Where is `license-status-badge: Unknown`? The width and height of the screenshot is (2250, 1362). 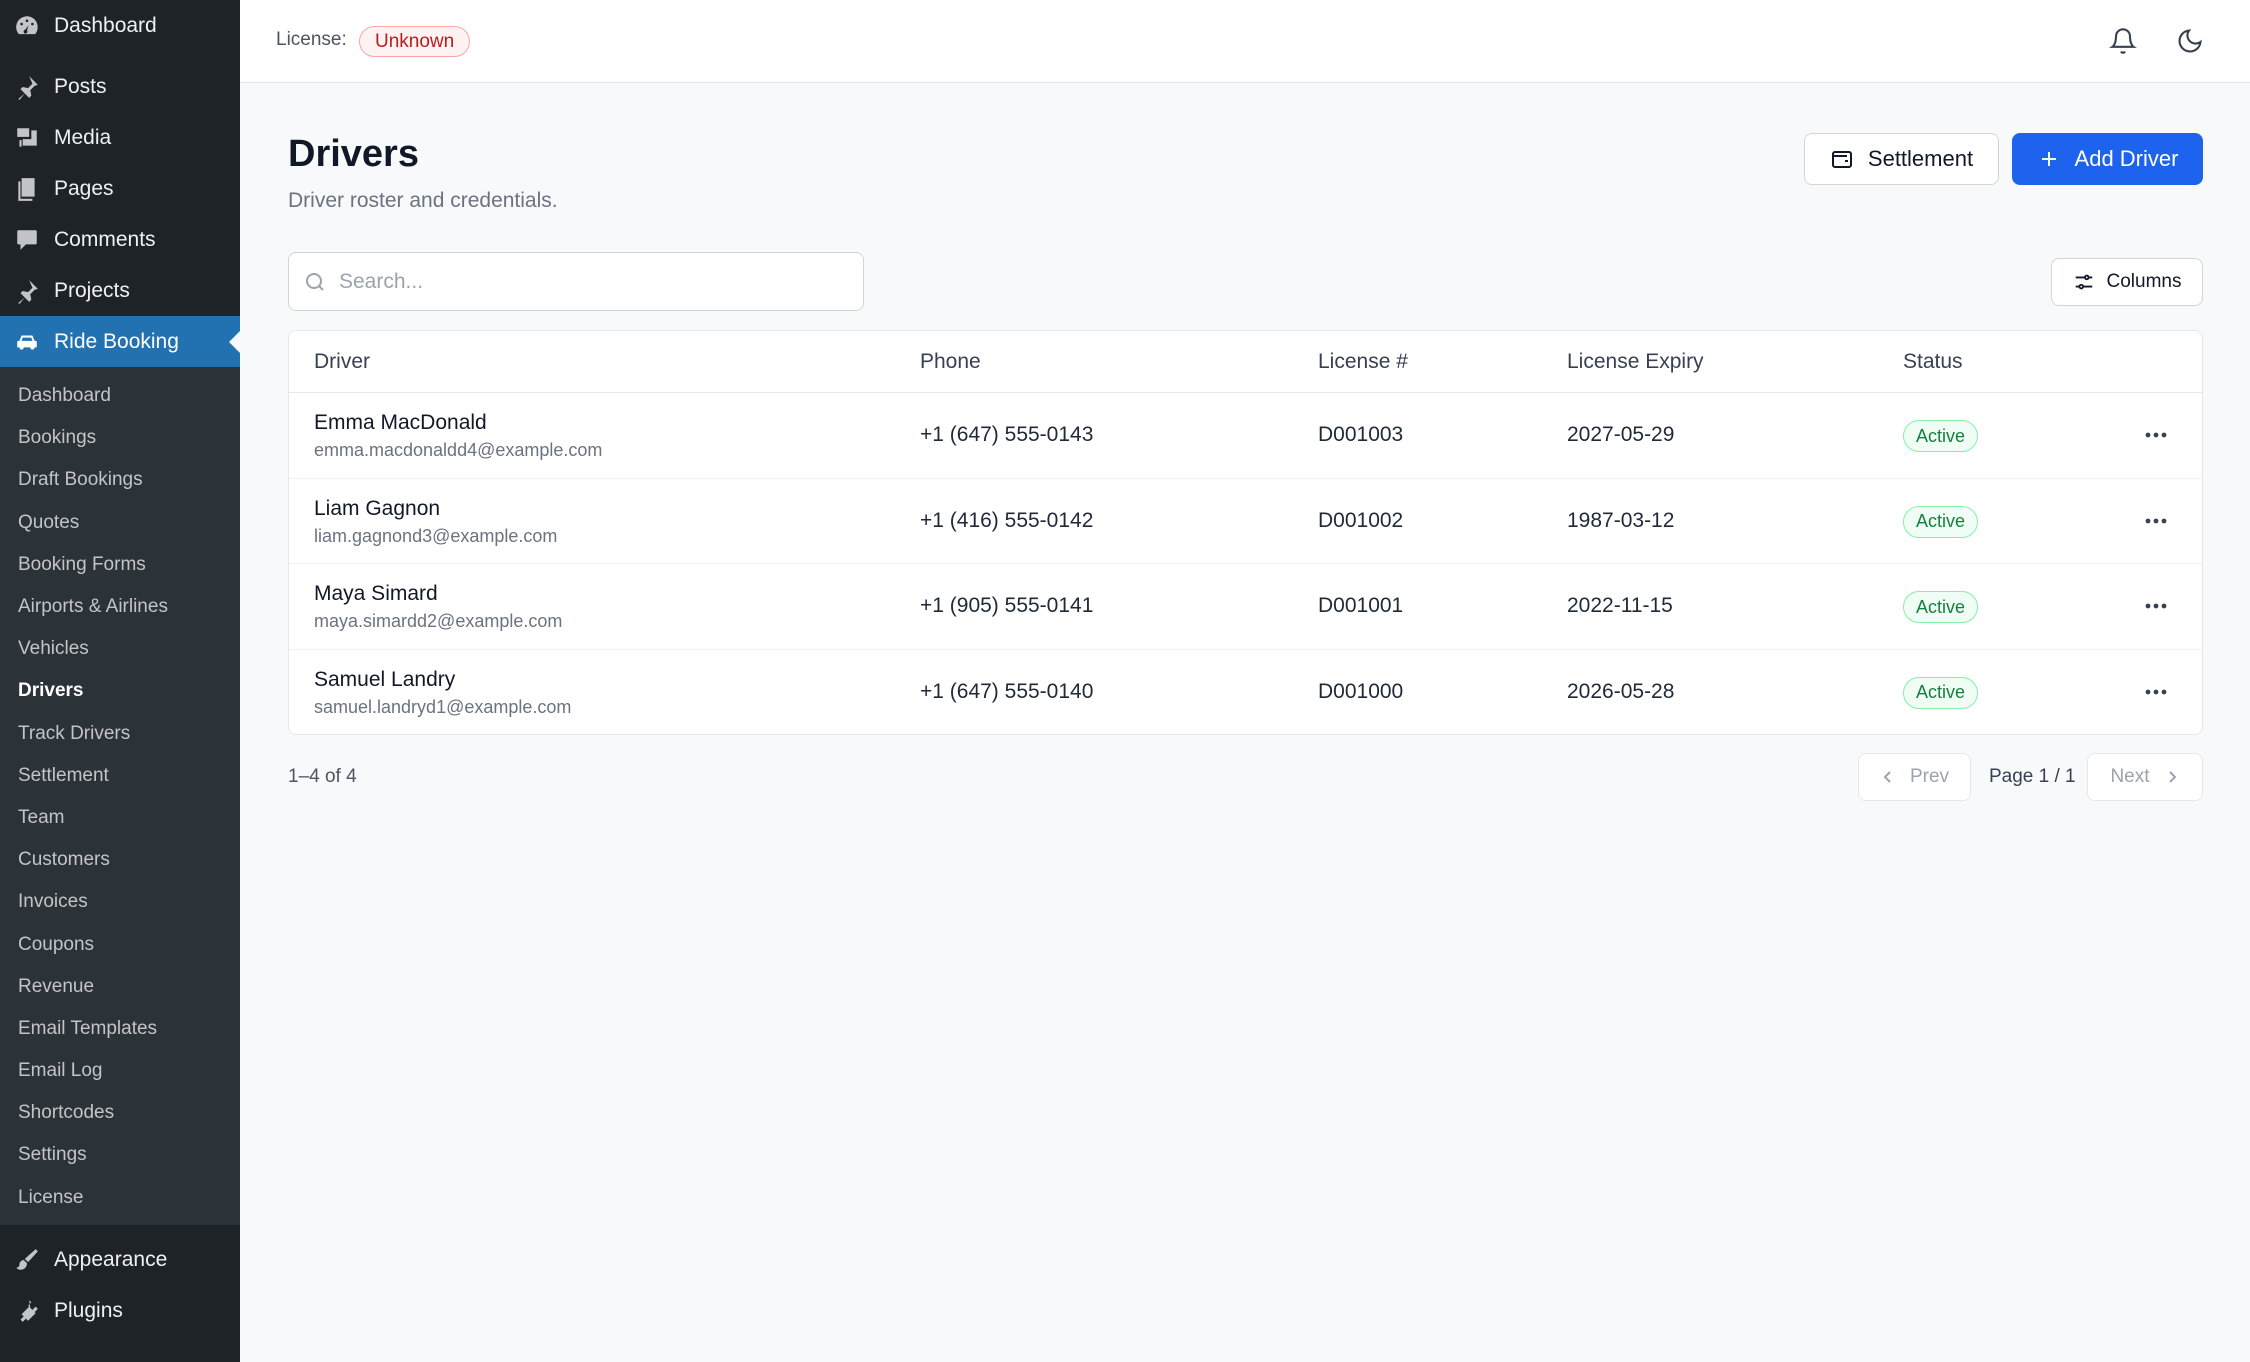 license-status-badge: Unknown is located at coordinates (415, 41).